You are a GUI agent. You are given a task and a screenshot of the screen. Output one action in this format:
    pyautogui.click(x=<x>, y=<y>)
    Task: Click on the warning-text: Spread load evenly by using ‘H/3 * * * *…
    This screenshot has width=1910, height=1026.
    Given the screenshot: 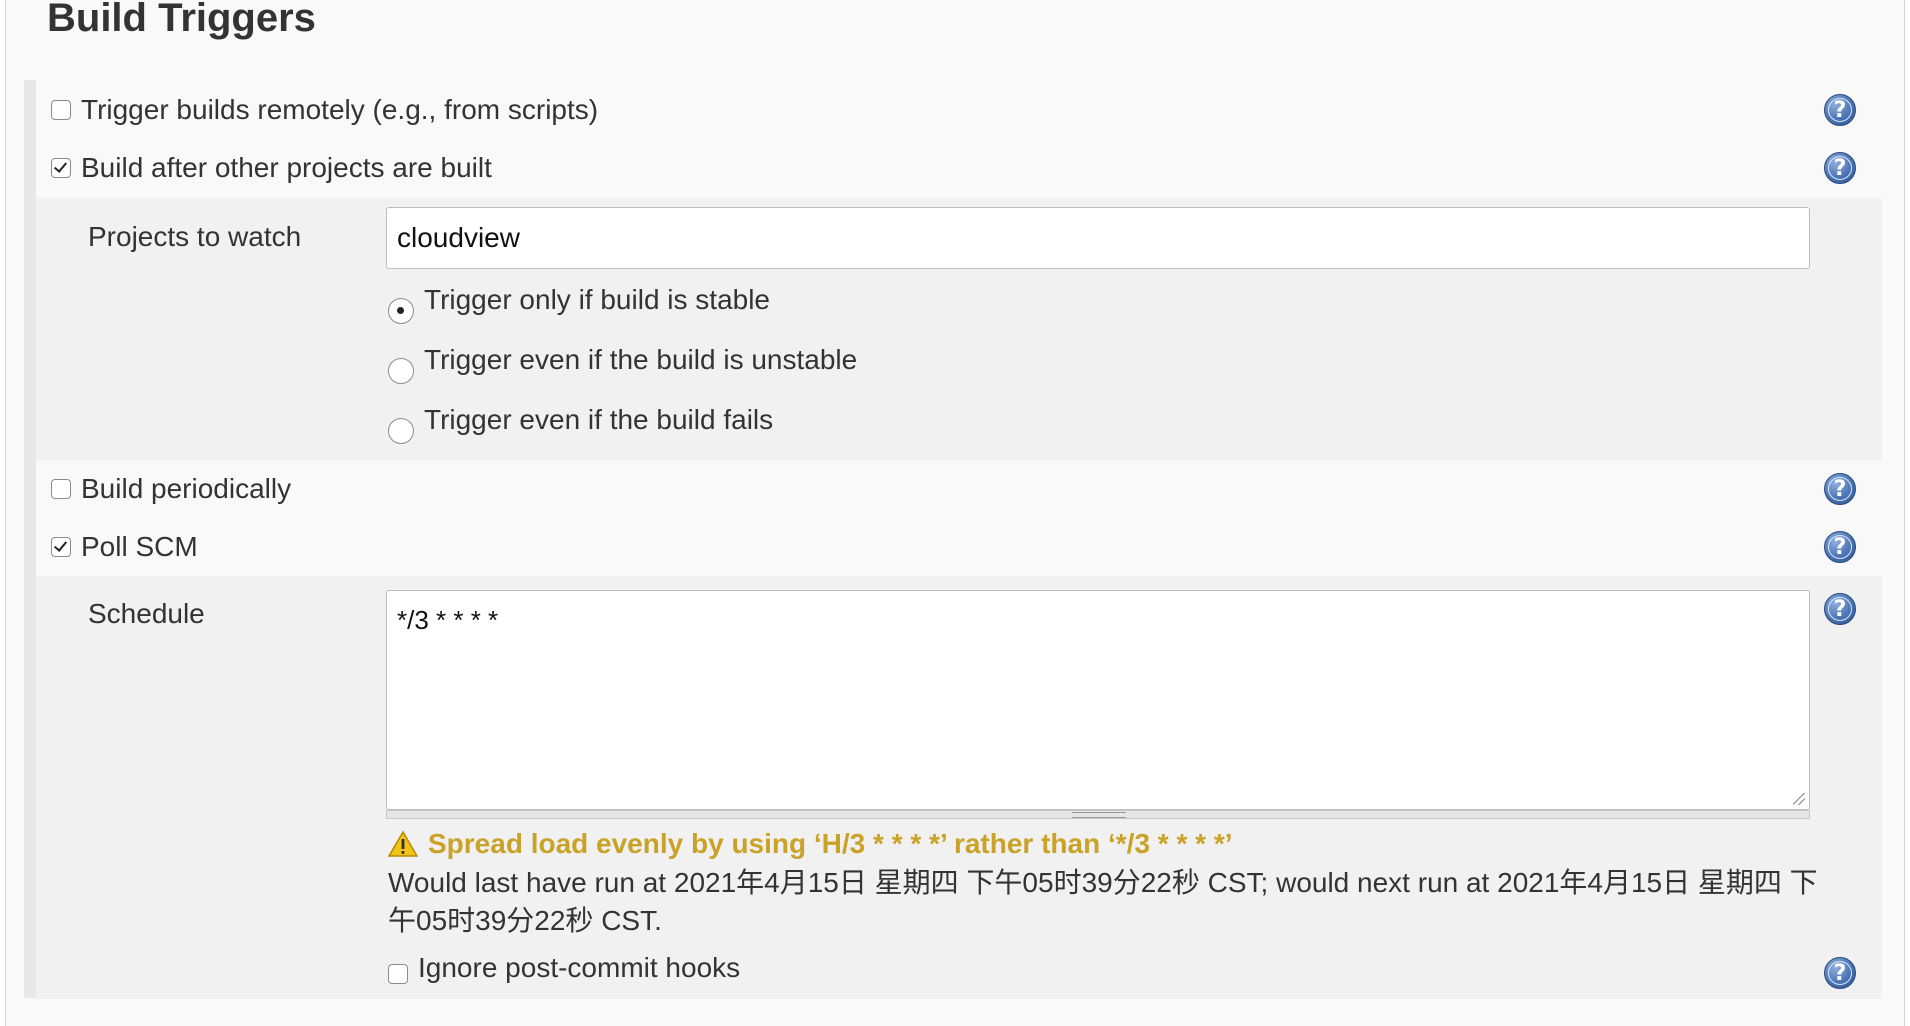 What is the action you would take?
    pyautogui.click(x=830, y=843)
    